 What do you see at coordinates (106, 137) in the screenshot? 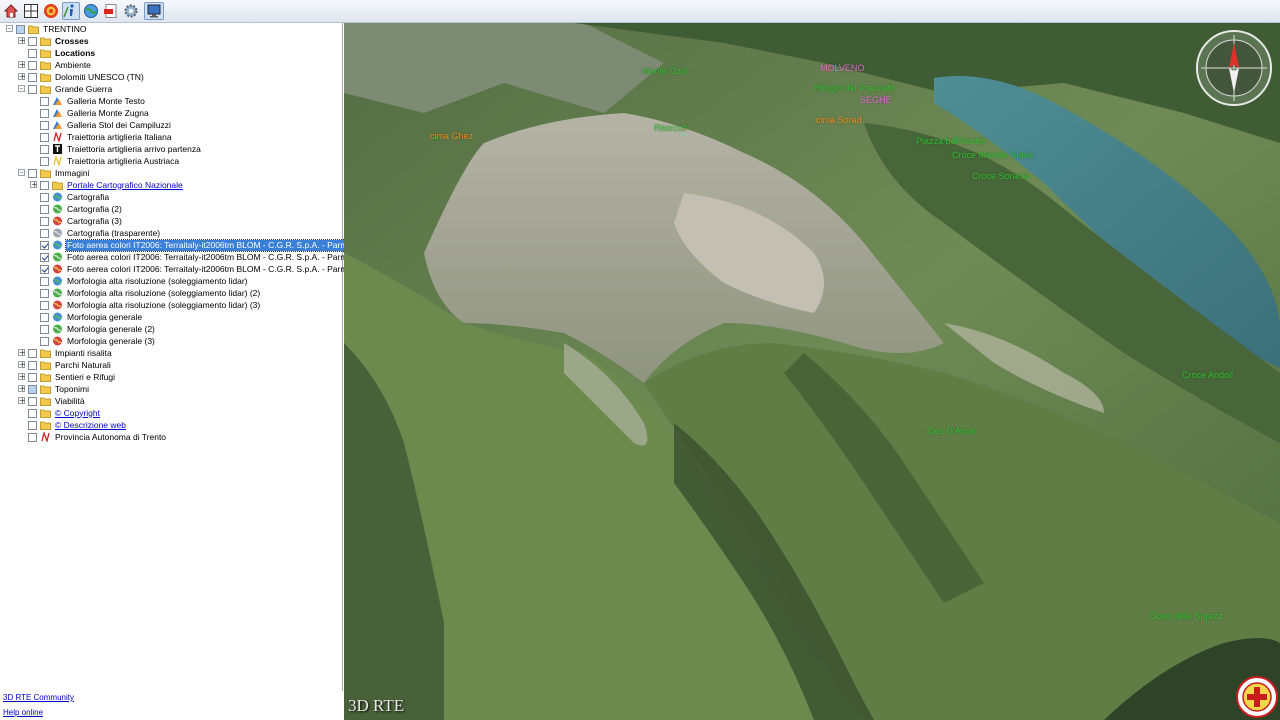
I see `tree-item: Traiettoria artiglieria Italiana` at bounding box center [106, 137].